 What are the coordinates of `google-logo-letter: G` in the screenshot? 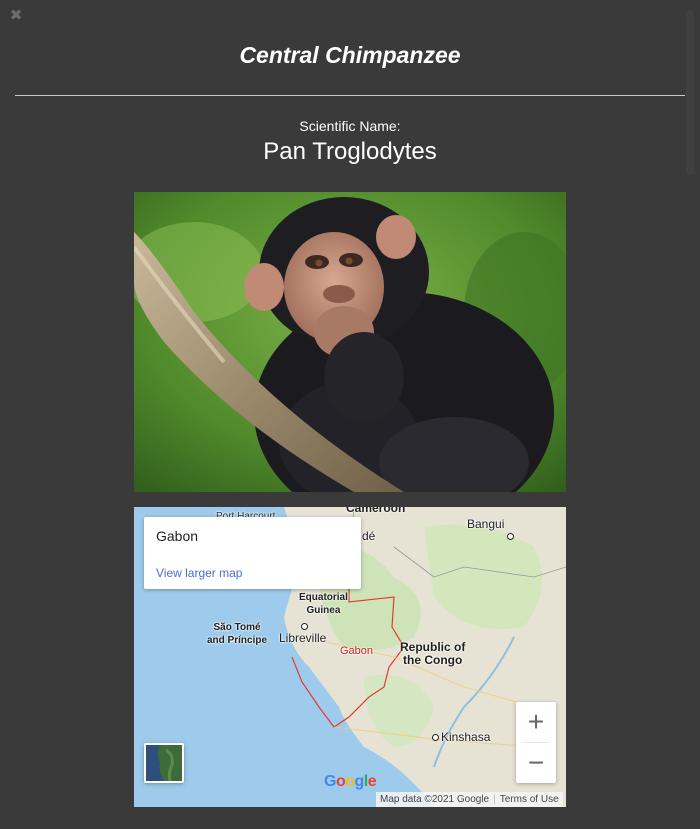 It's located at (330, 781).